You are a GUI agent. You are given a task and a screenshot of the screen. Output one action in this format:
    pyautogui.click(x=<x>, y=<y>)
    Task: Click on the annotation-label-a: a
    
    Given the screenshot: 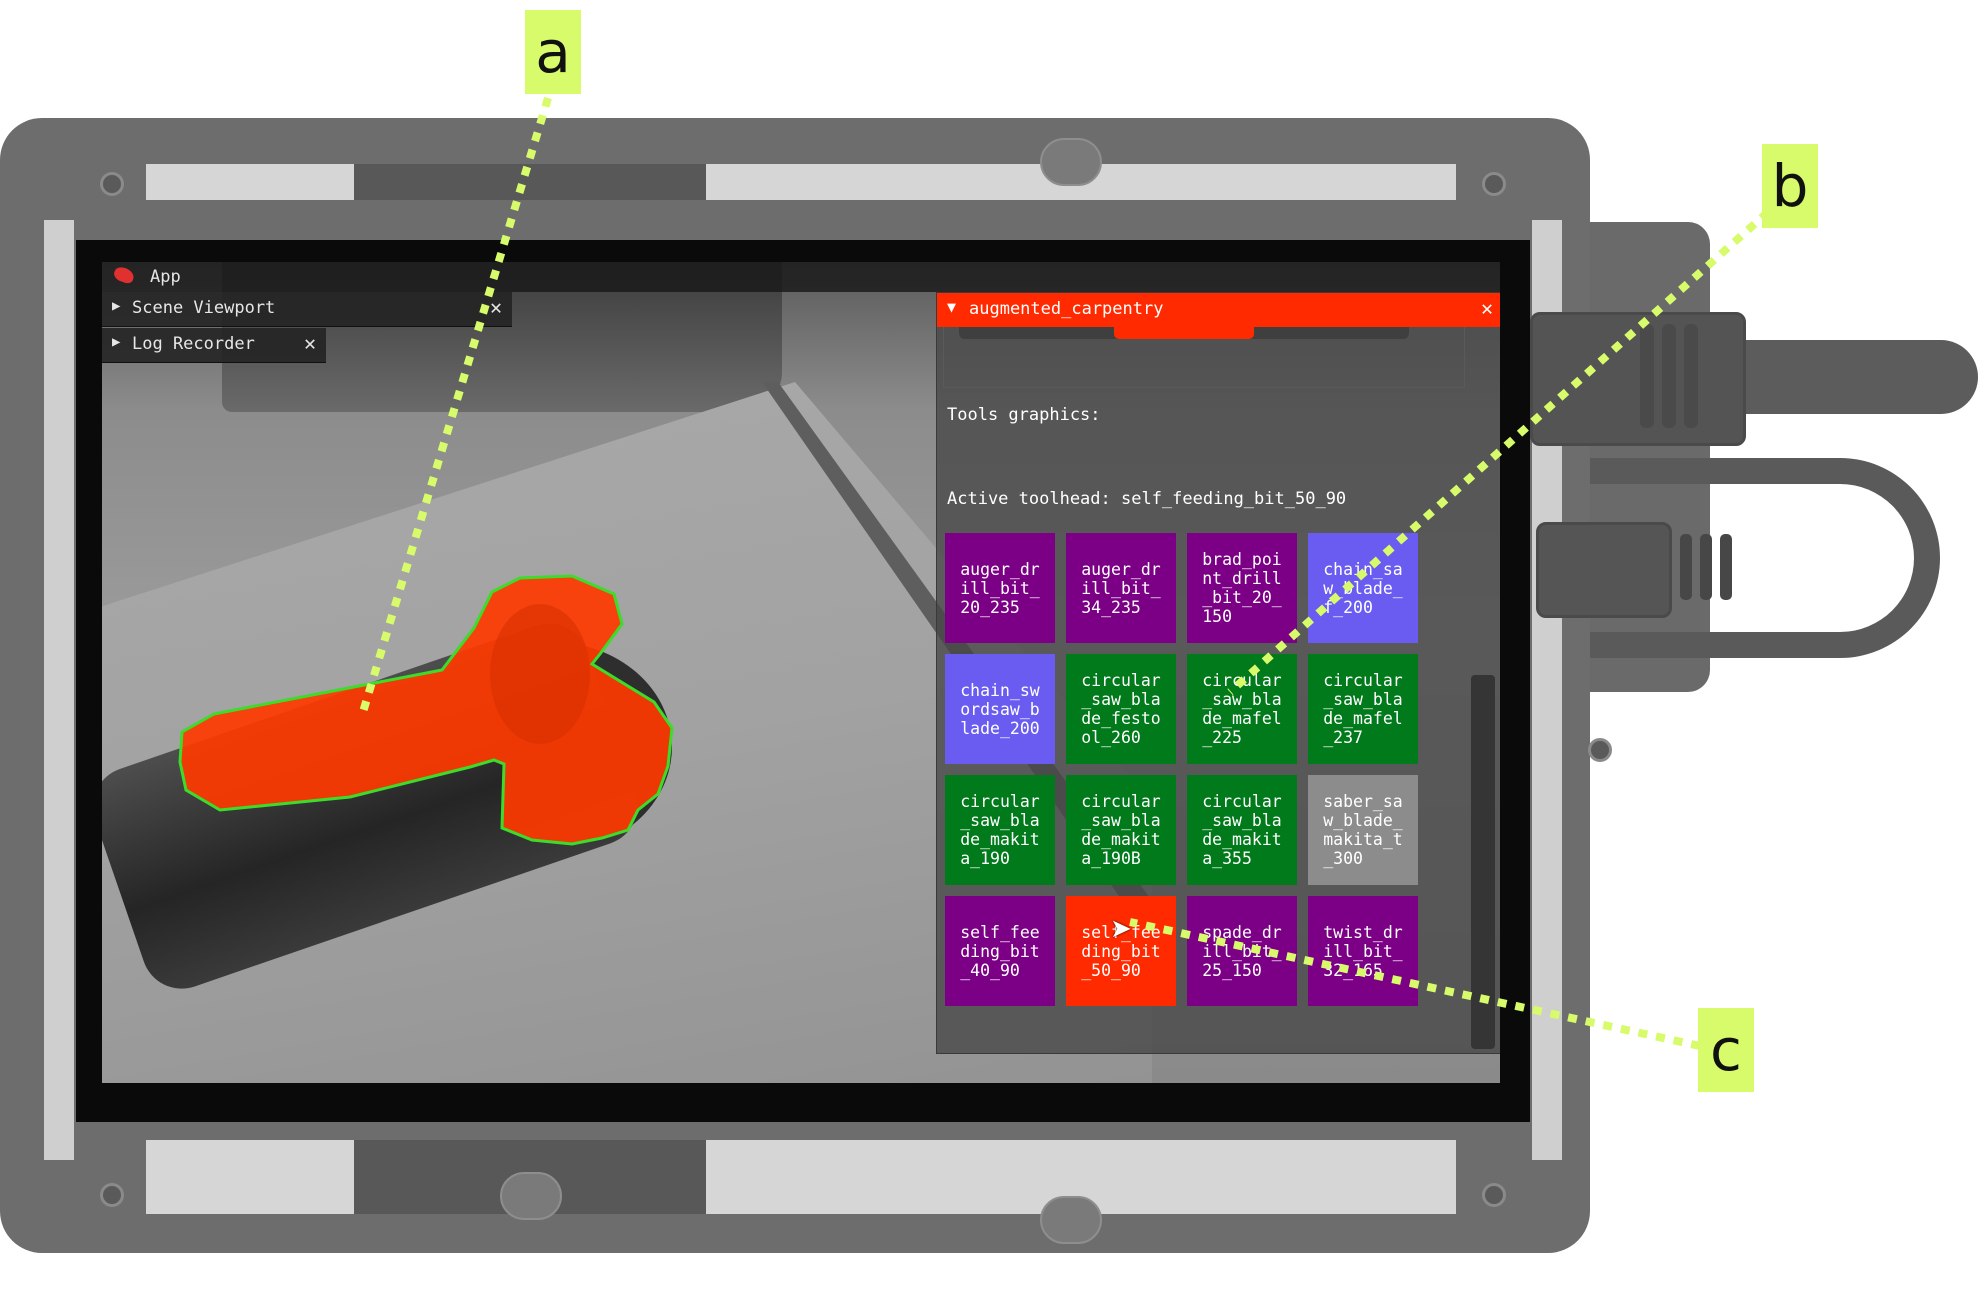 What is the action you would take?
    pyautogui.click(x=553, y=52)
    